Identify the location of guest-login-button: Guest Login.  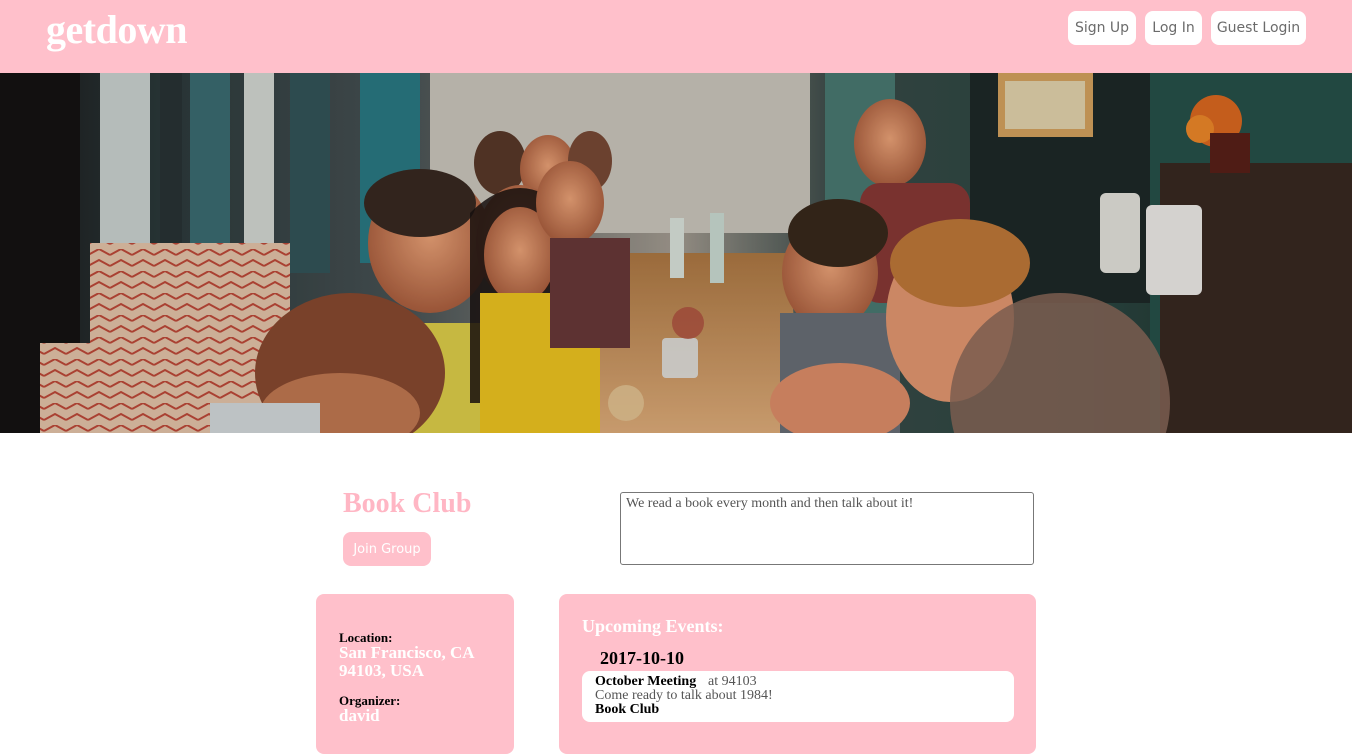
(1258, 28).